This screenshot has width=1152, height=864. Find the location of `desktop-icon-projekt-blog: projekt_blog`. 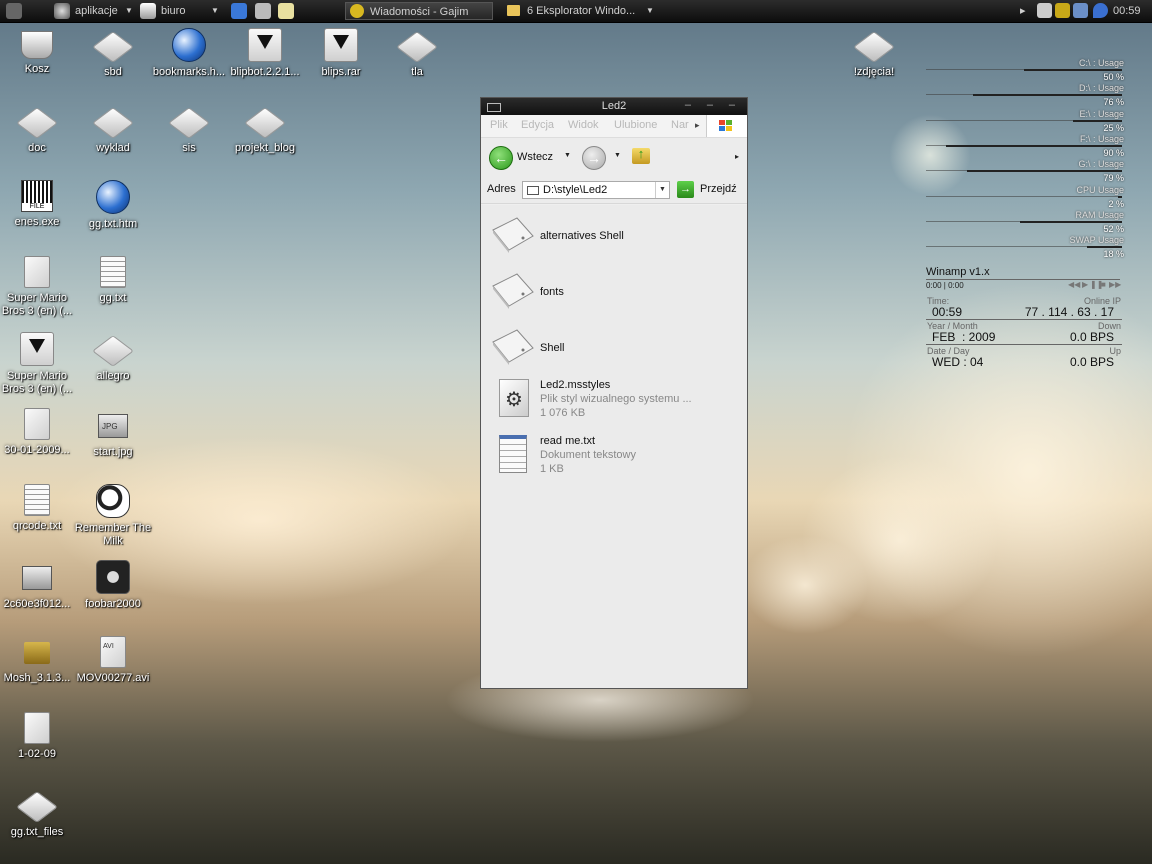

desktop-icon-projekt-blog: projekt_blog is located at coordinates (265, 129).